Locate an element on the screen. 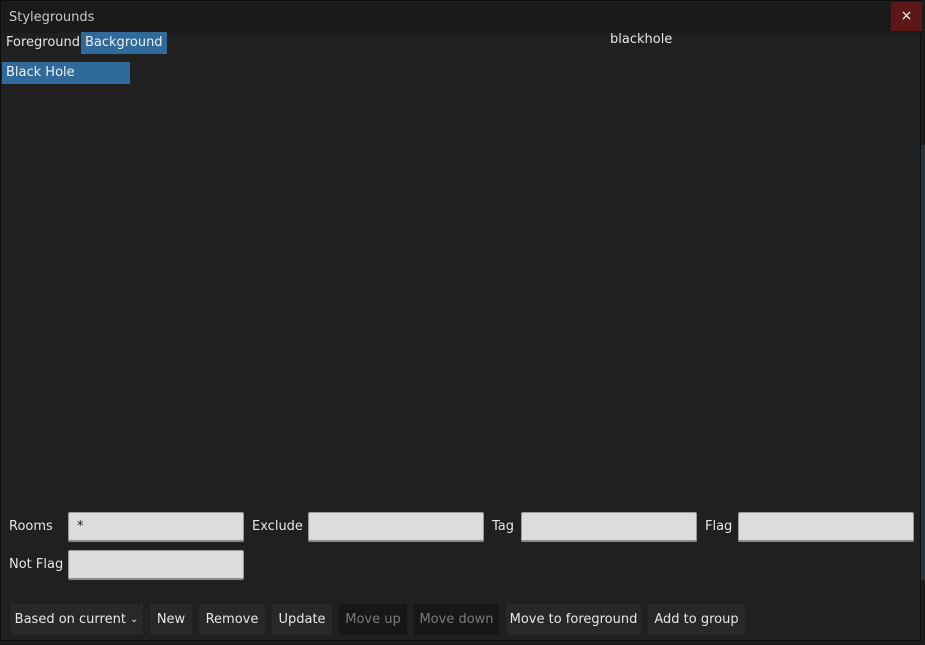 The width and height of the screenshot is (925, 645). move-to-foreground-button: Move to foreground is located at coordinates (573, 619).